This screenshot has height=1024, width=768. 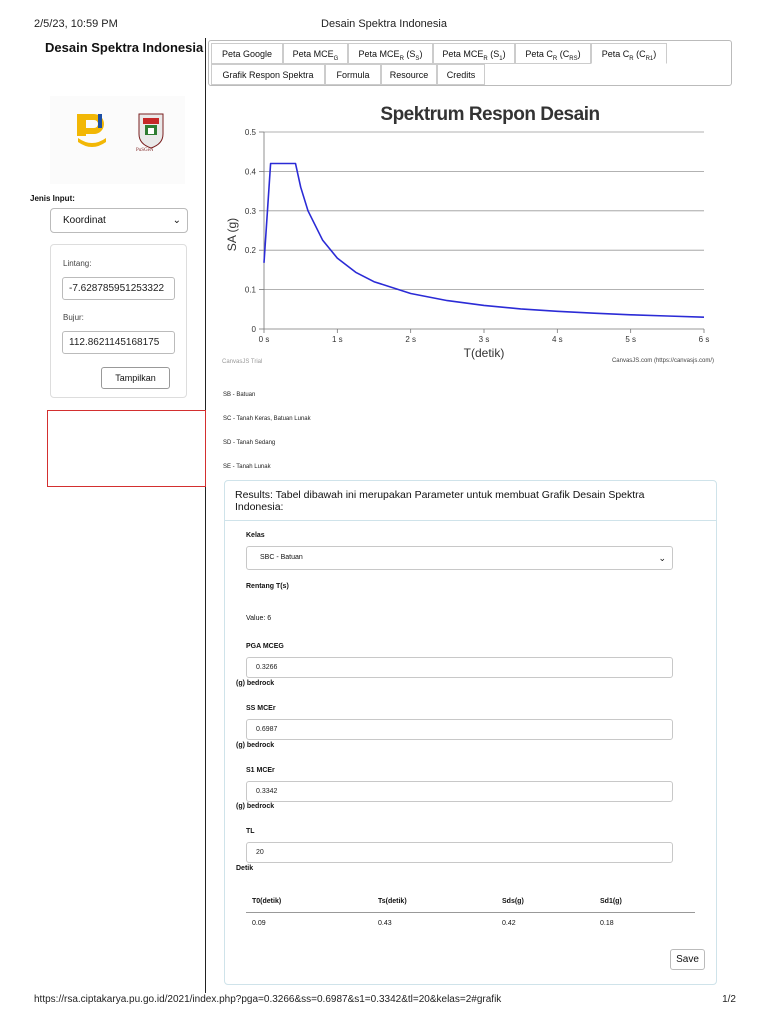 What do you see at coordinates (484, 339) in the screenshot?
I see `x-tick-label: 3 s` at bounding box center [484, 339].